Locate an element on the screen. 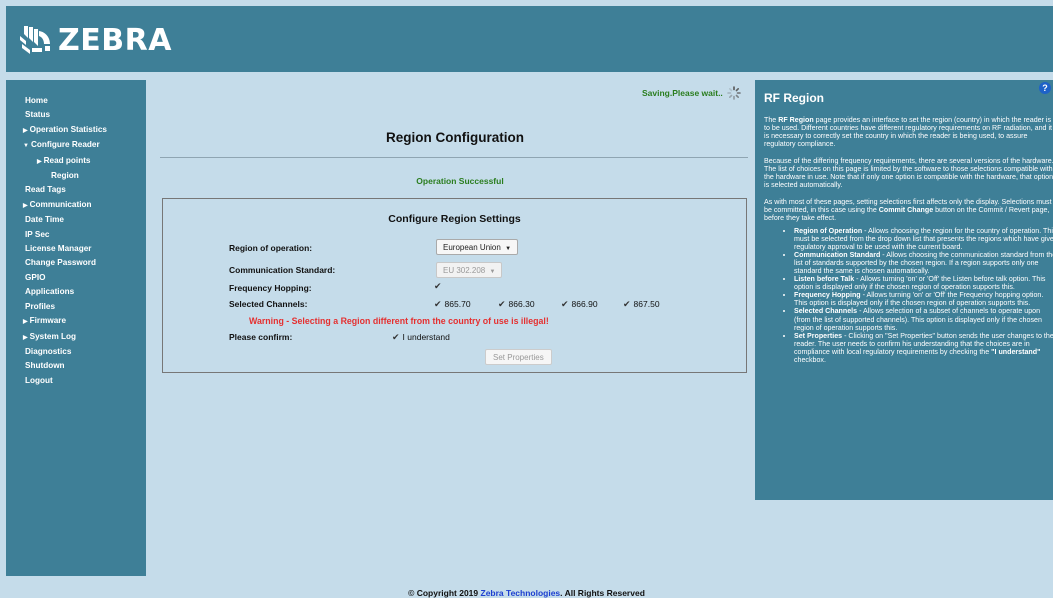 Image resolution: width=1053 pixels, height=598 pixels. help-bold: Communication Standard is located at coordinates (837, 254).